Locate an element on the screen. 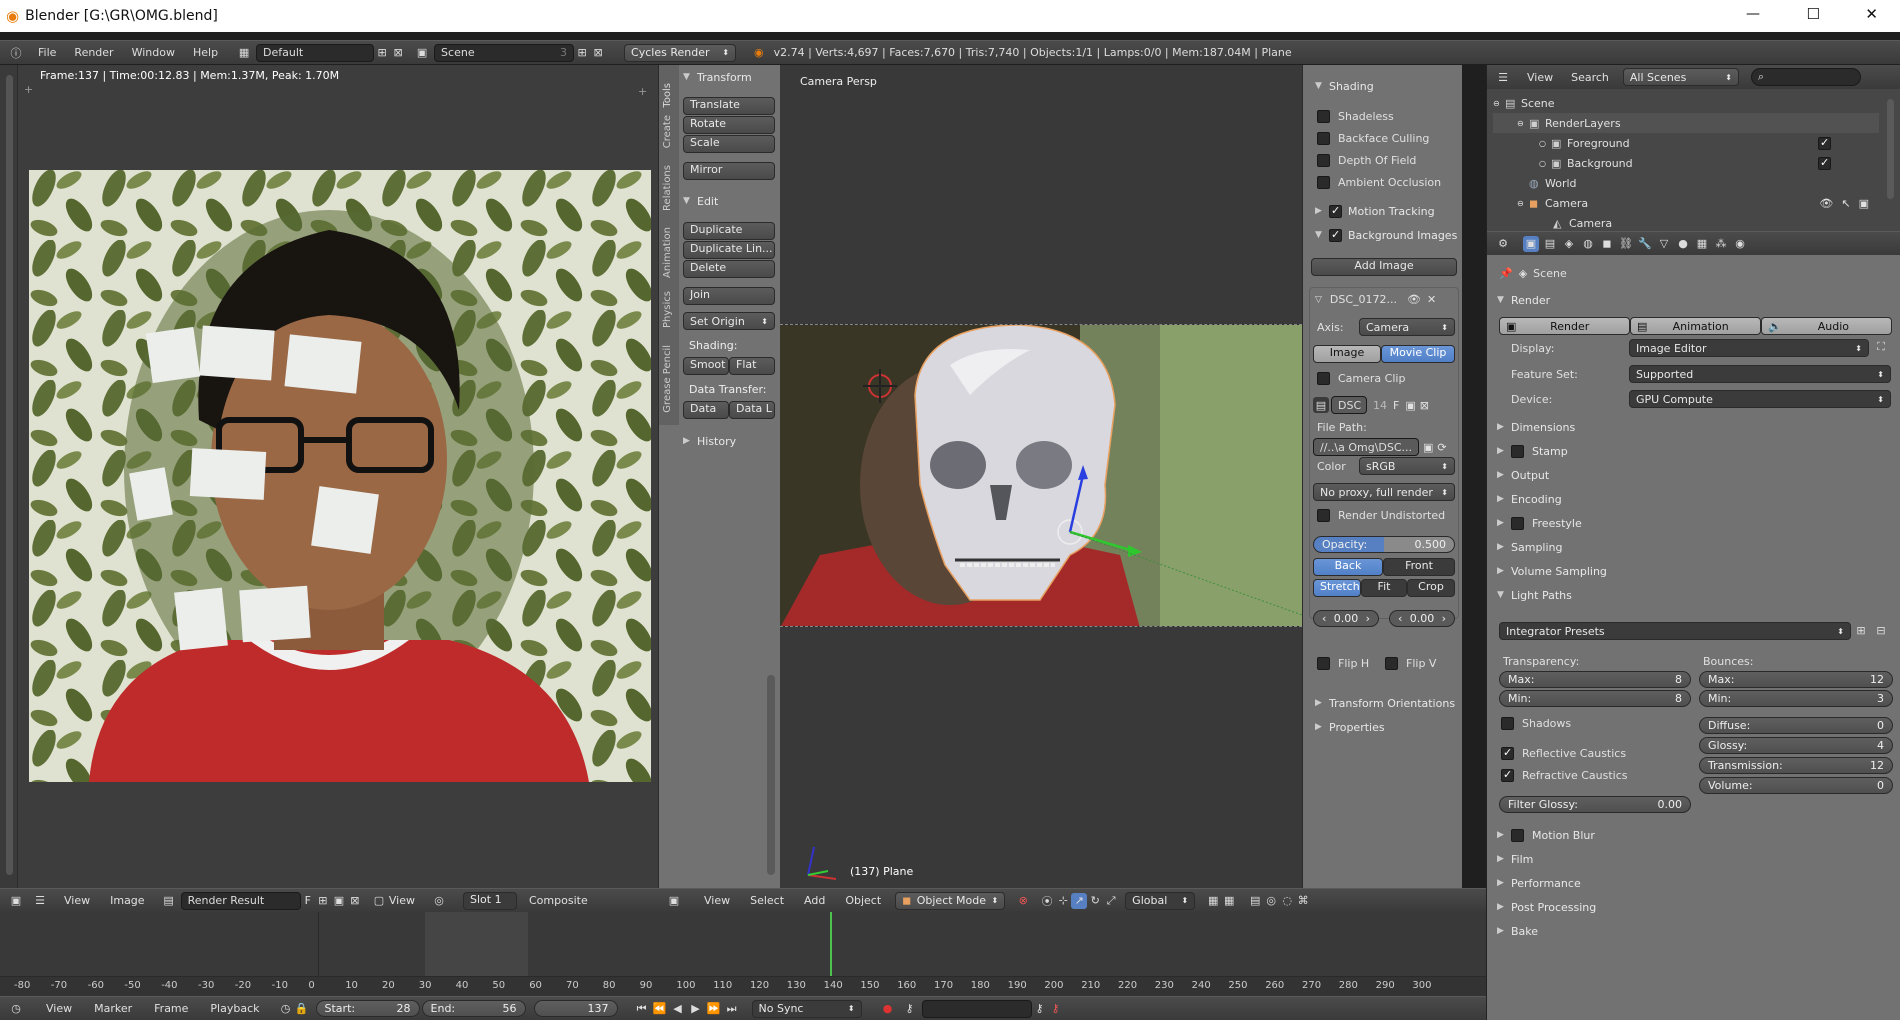  sync-select: No Sync ⬍ is located at coordinates (806, 1008).